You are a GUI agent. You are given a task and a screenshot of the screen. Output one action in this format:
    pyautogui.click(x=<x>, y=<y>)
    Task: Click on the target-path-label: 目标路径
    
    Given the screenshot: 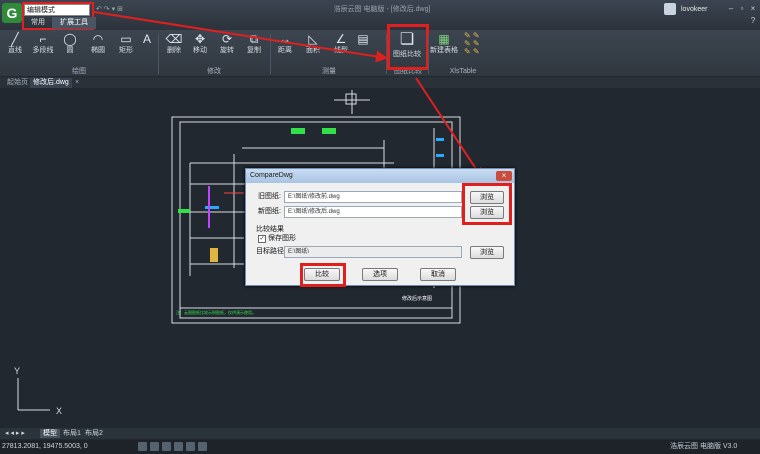 What is the action you would take?
    pyautogui.click(x=270, y=251)
    